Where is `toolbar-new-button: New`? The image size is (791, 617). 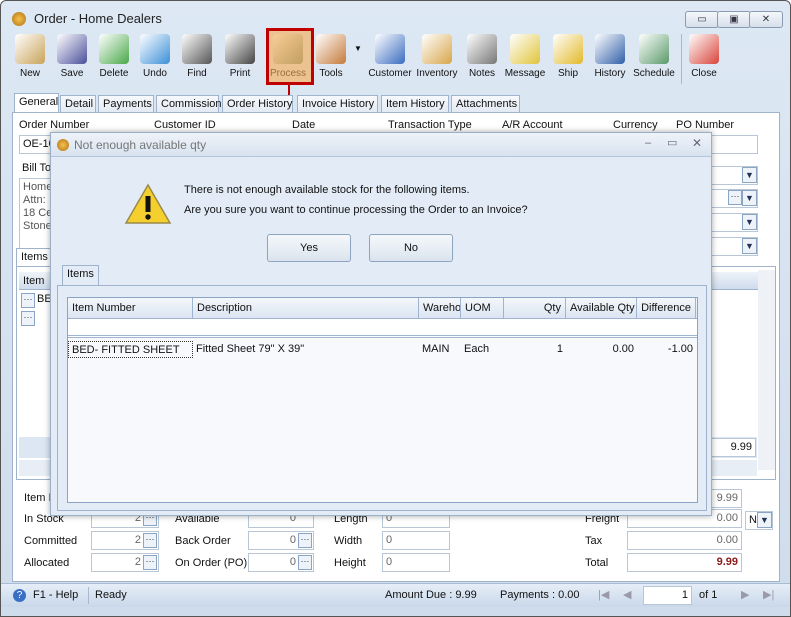 toolbar-new-button: New is located at coordinates (30, 56).